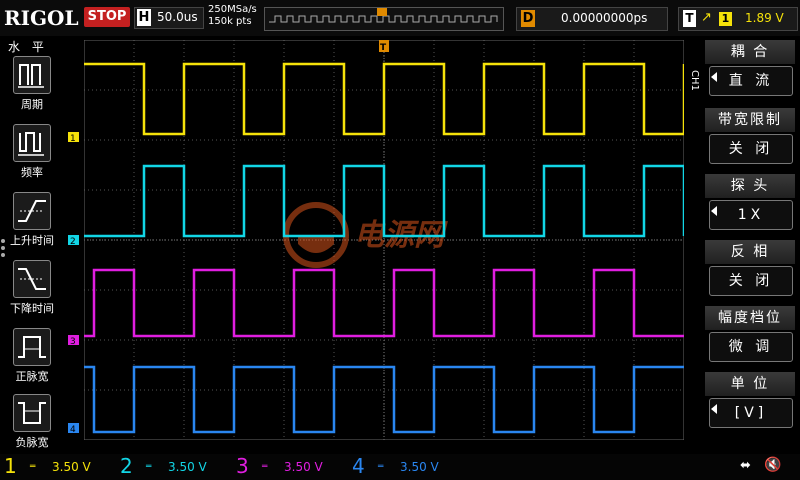 This screenshot has width=800, height=480. I want to click on brand-logo: RIGOL, so click(41, 18).